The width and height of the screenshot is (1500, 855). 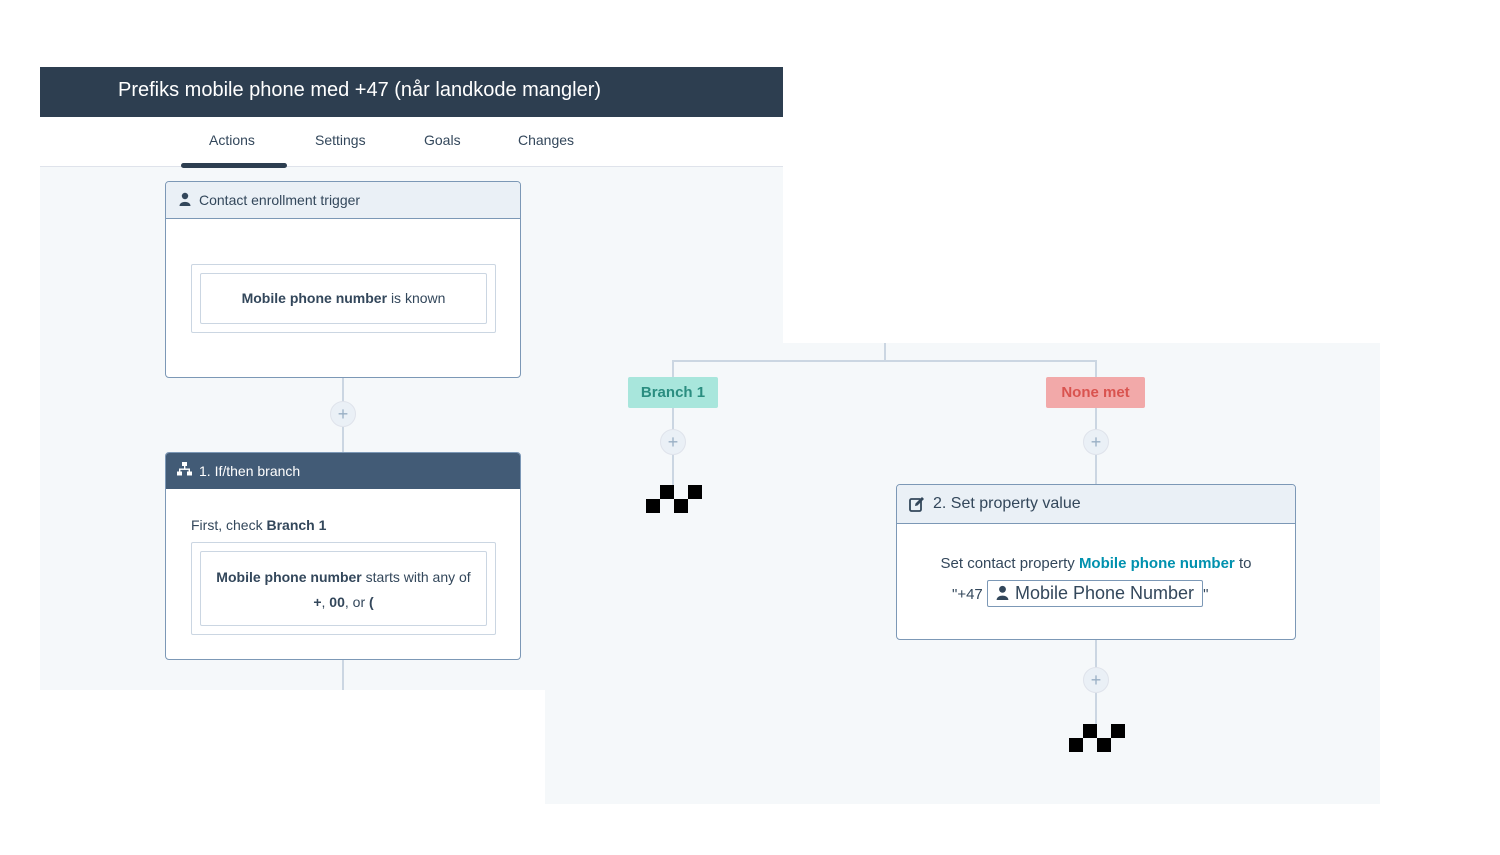 I want to click on tab-changes: Changes, so click(x=546, y=140).